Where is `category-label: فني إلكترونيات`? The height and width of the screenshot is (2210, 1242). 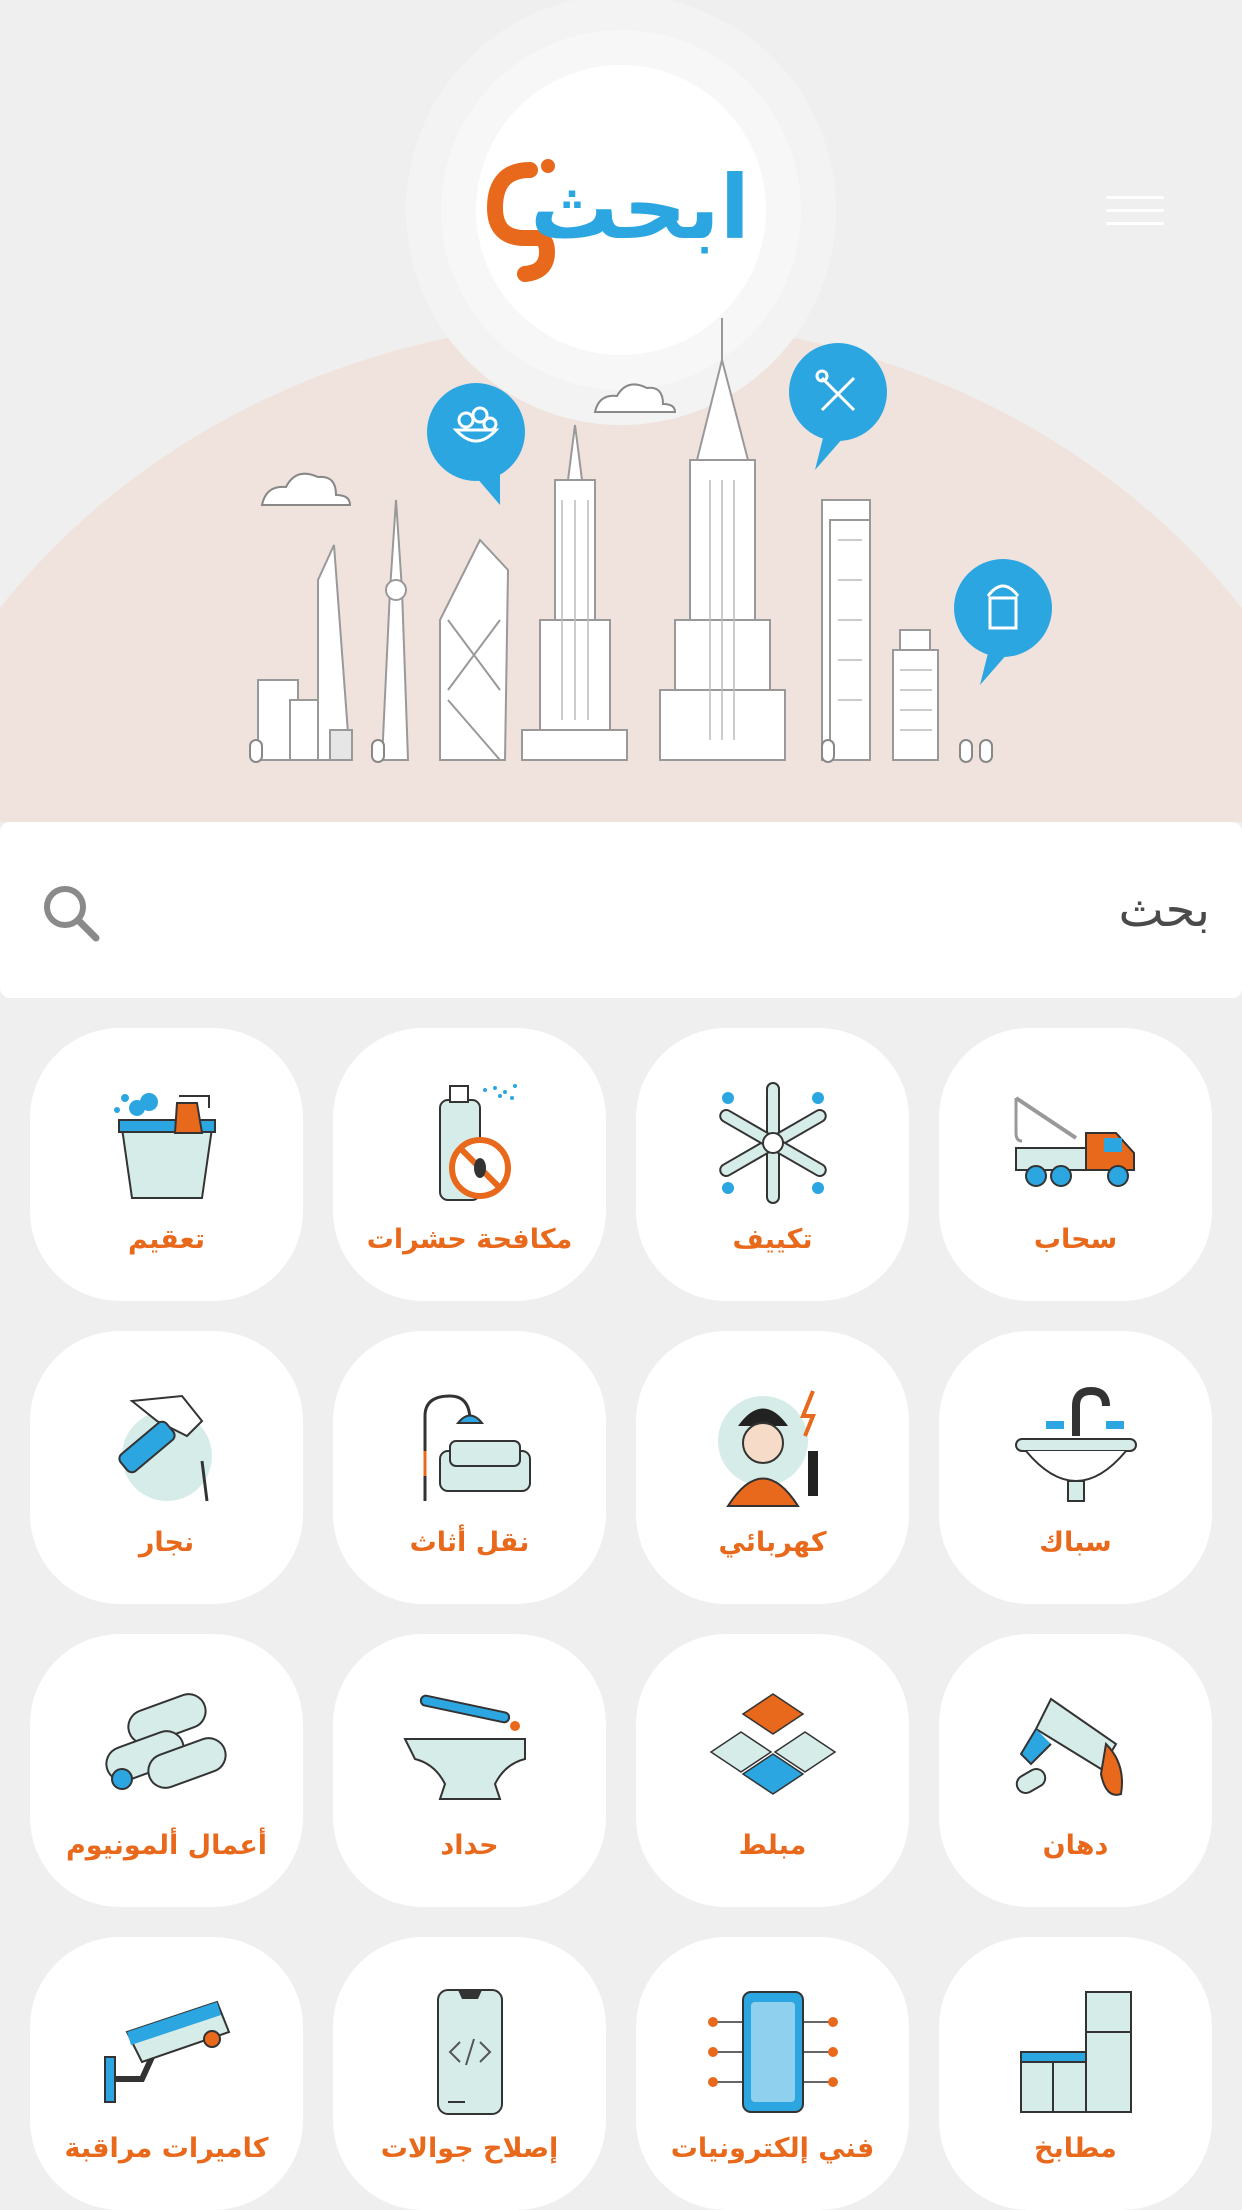 category-label: فني إلكترونيات is located at coordinates (772, 2148).